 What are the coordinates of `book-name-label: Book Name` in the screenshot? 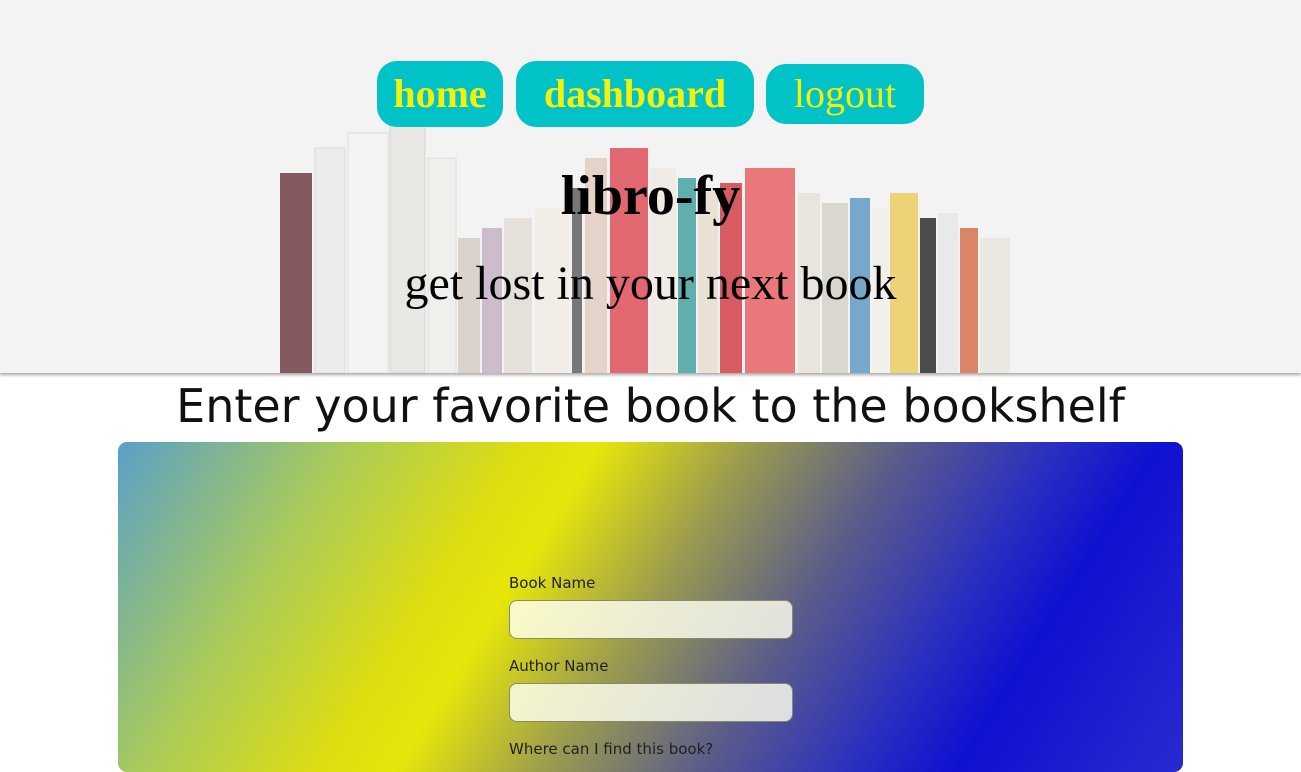 It's located at (552, 583).